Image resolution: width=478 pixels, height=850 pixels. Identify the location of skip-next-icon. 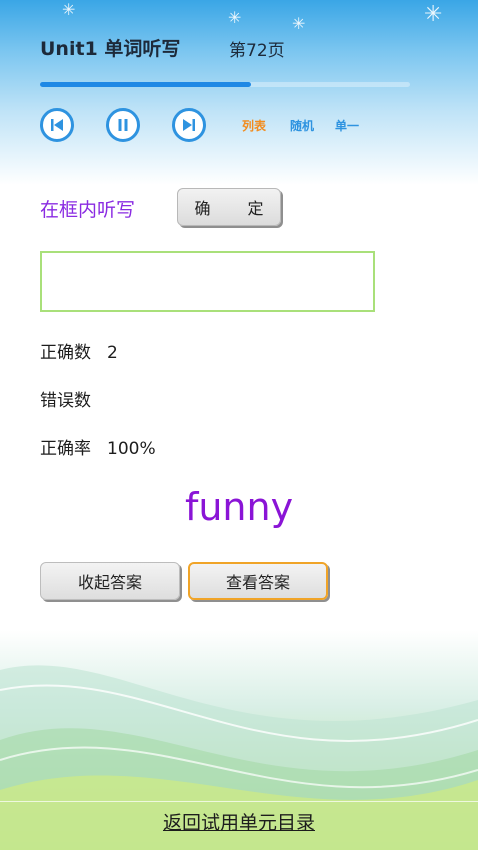
(189, 125).